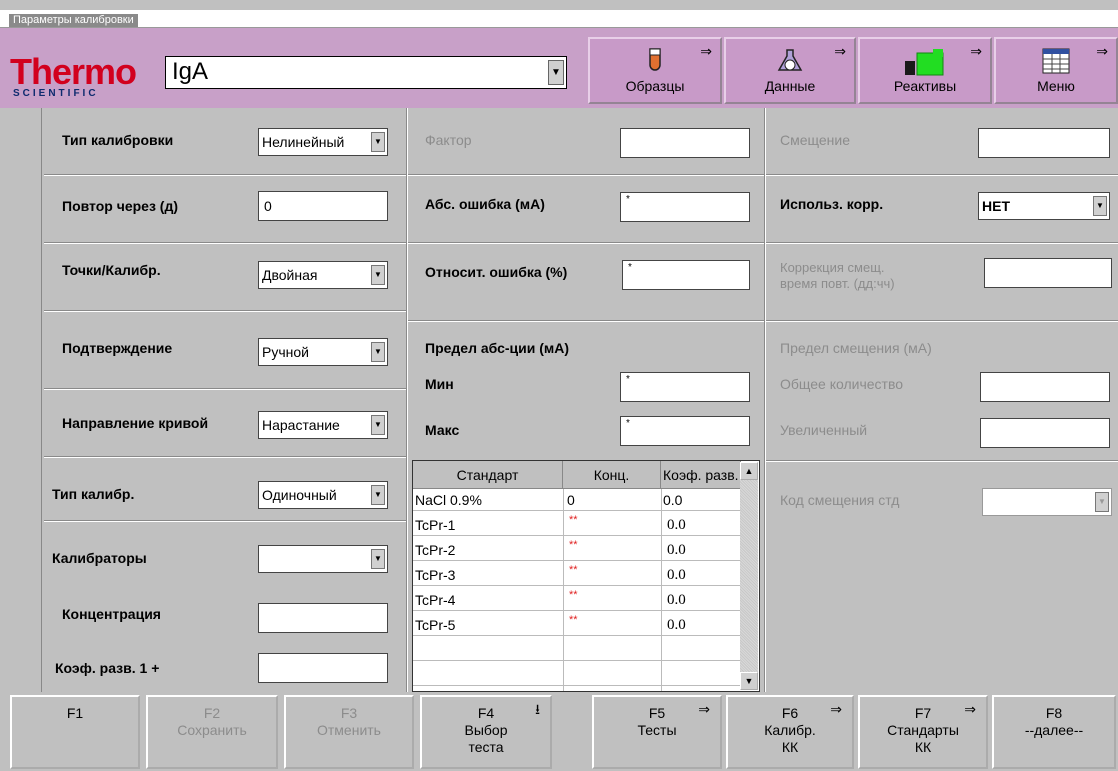 The height and width of the screenshot is (771, 1118). Describe the element at coordinates (323, 618) in the screenshot. I see `concentration-input` at that location.